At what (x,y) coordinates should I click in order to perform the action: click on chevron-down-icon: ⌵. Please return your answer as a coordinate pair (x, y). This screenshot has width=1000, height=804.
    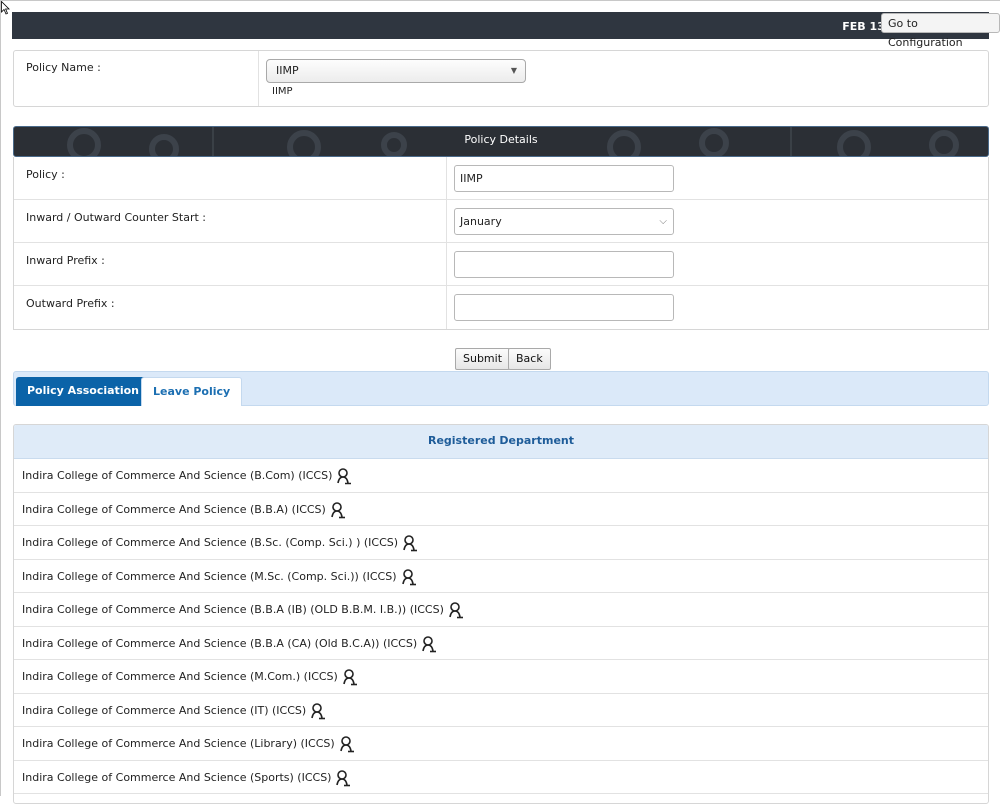
    Looking at the image, I should click on (663, 221).